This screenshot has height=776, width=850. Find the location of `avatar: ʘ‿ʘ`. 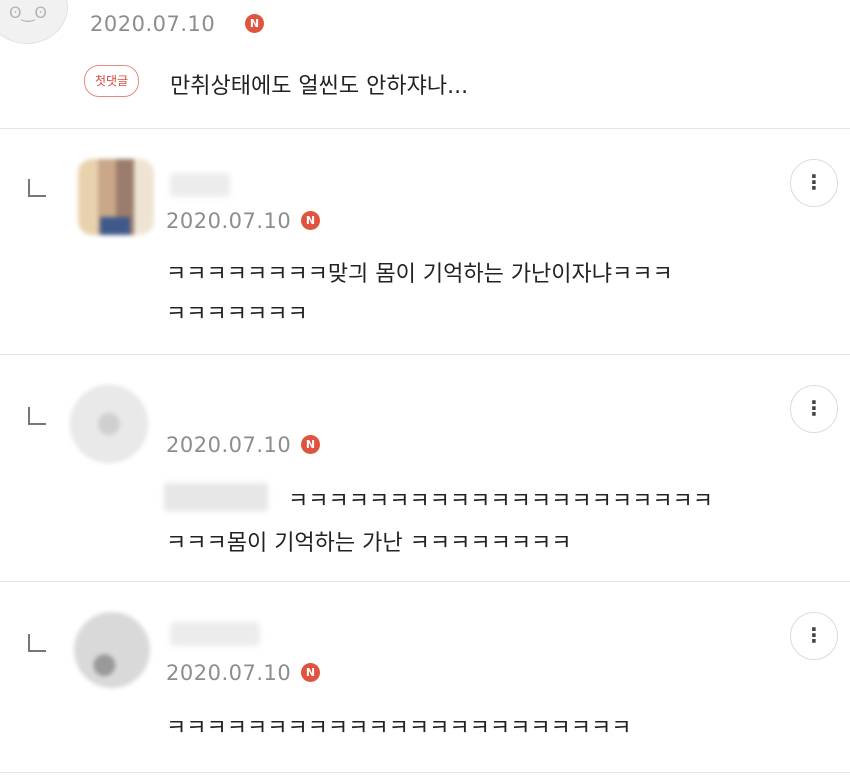

avatar: ʘ‿ʘ is located at coordinates (34, 22).